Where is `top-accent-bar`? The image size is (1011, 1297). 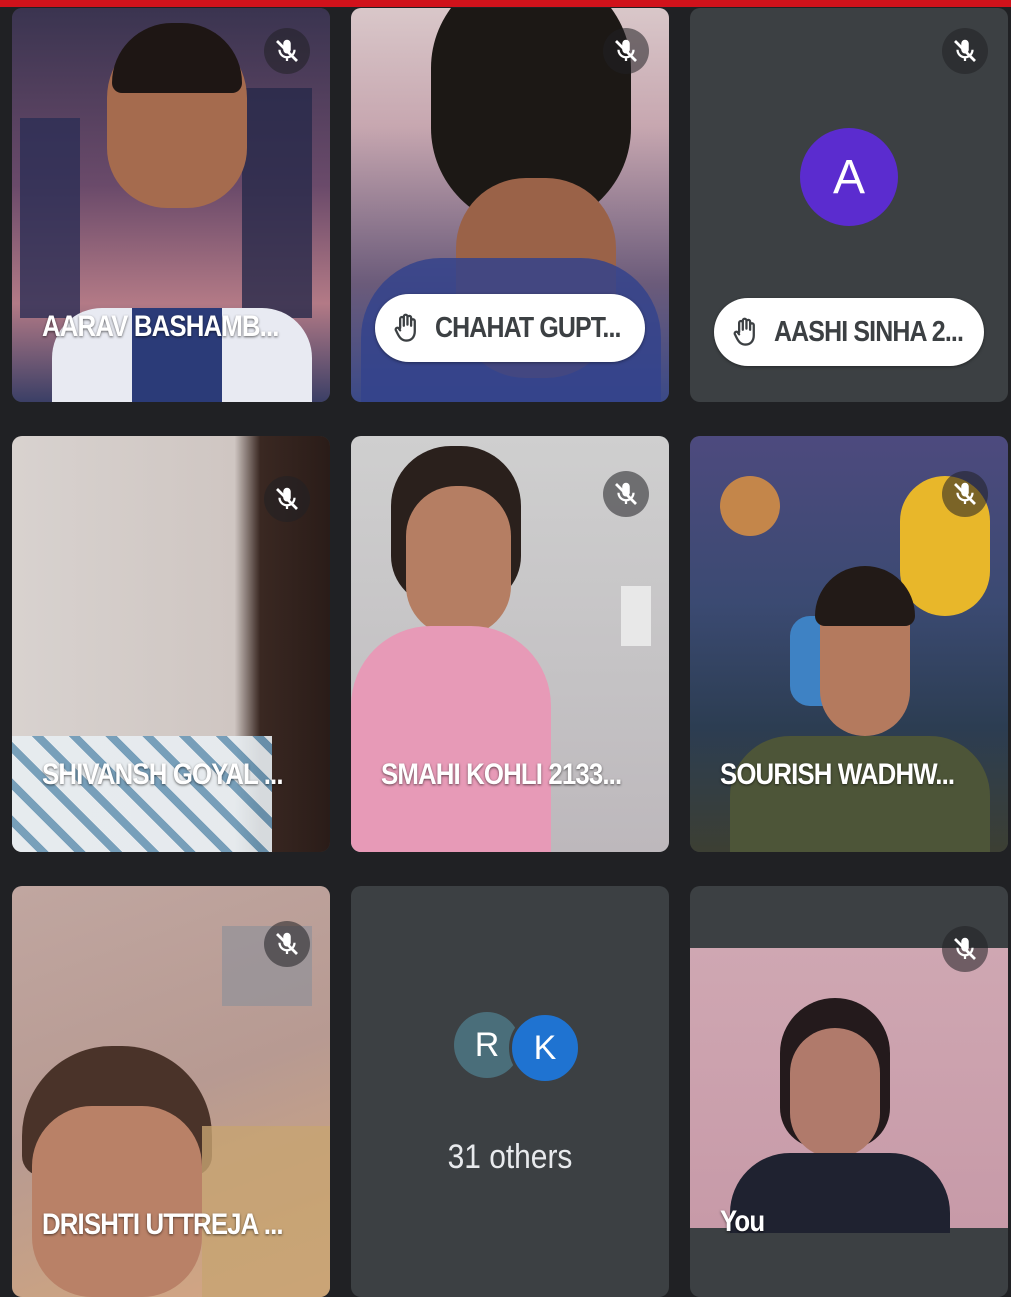 top-accent-bar is located at coordinates (505, 3).